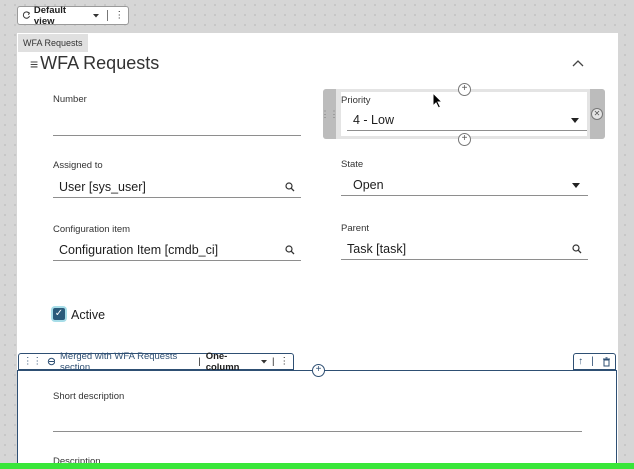 Image resolution: width=634 pixels, height=469 pixels. What do you see at coordinates (70, 99) in the screenshot?
I see `number-label: Number` at bounding box center [70, 99].